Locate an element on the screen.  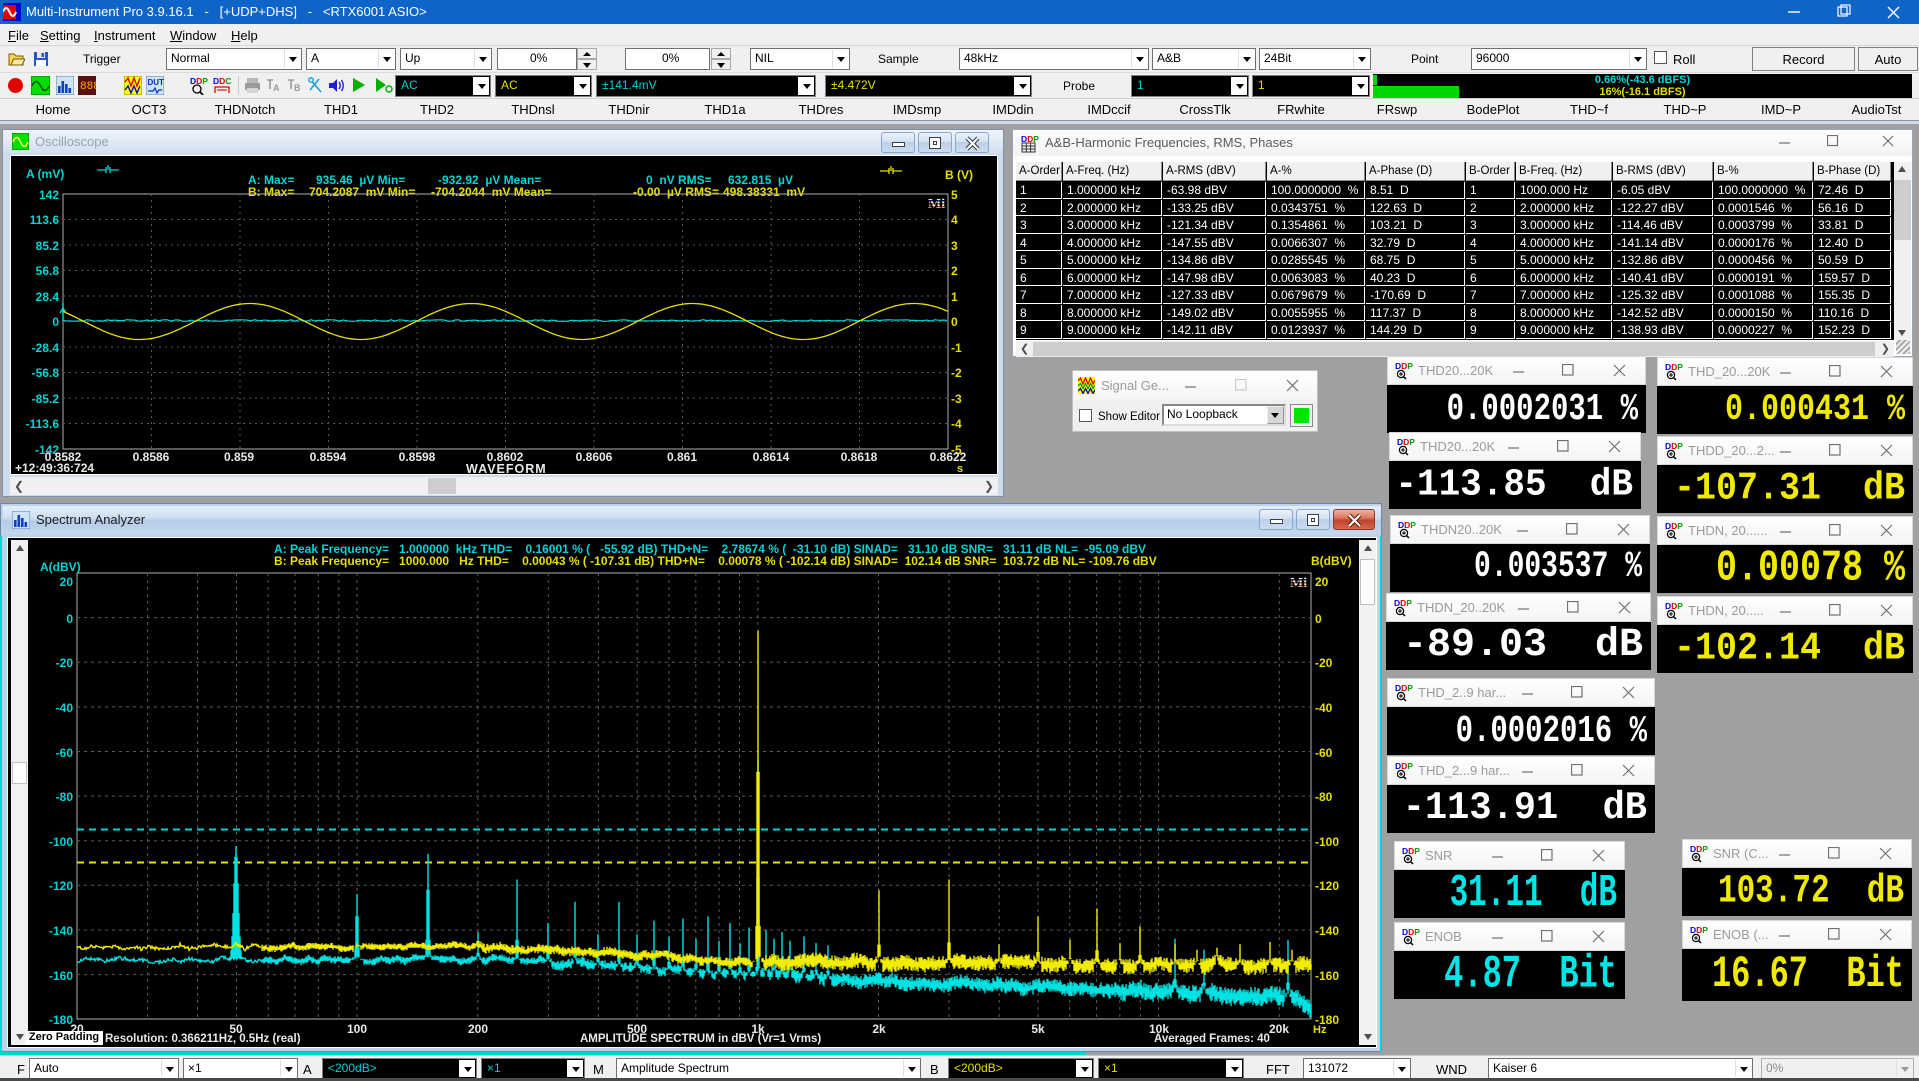
svg-text: DUT is located at coordinates (156, 82).